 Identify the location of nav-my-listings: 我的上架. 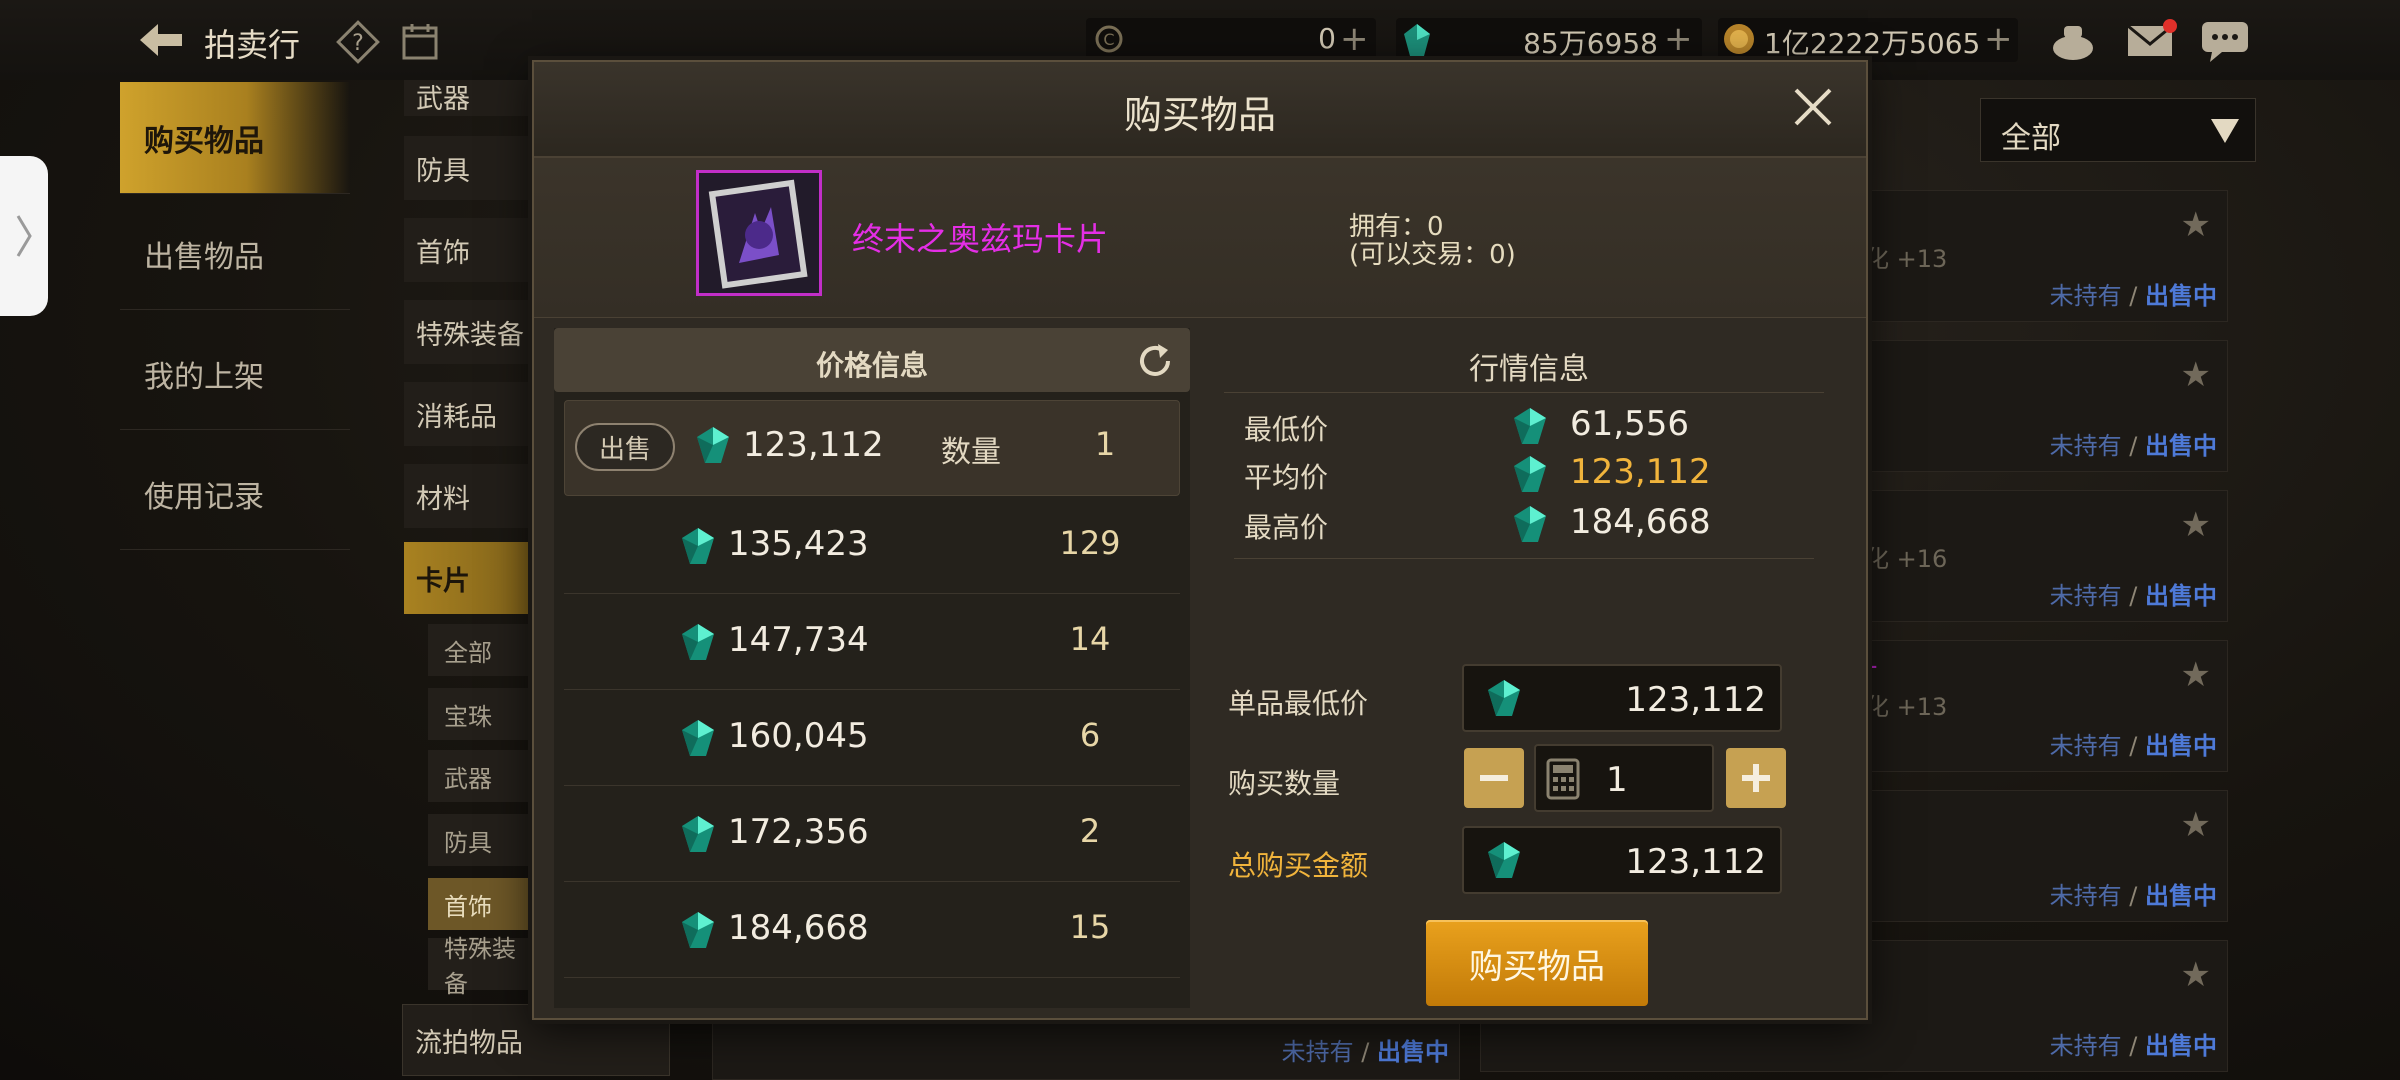
(235, 374).